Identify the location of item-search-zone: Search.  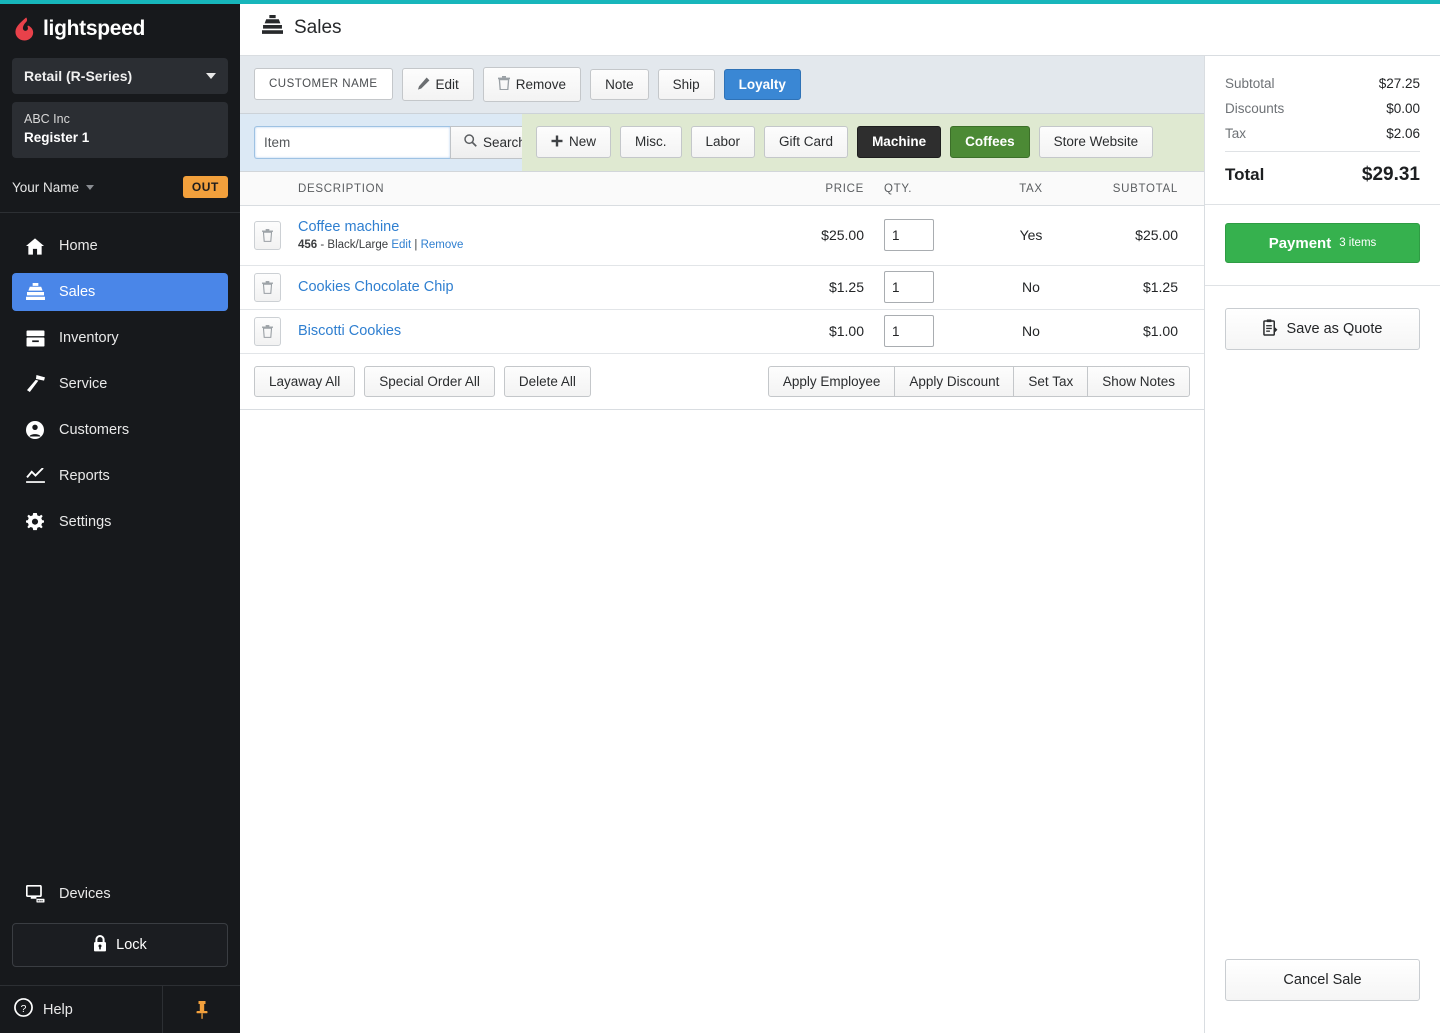
(390, 142).